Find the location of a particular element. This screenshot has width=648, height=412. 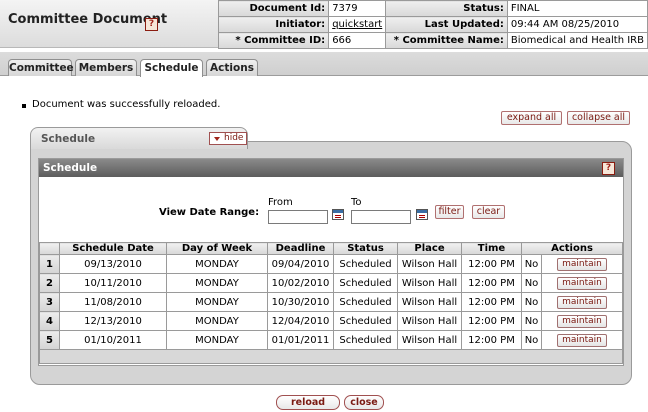

filter-button: filter is located at coordinates (449, 212).